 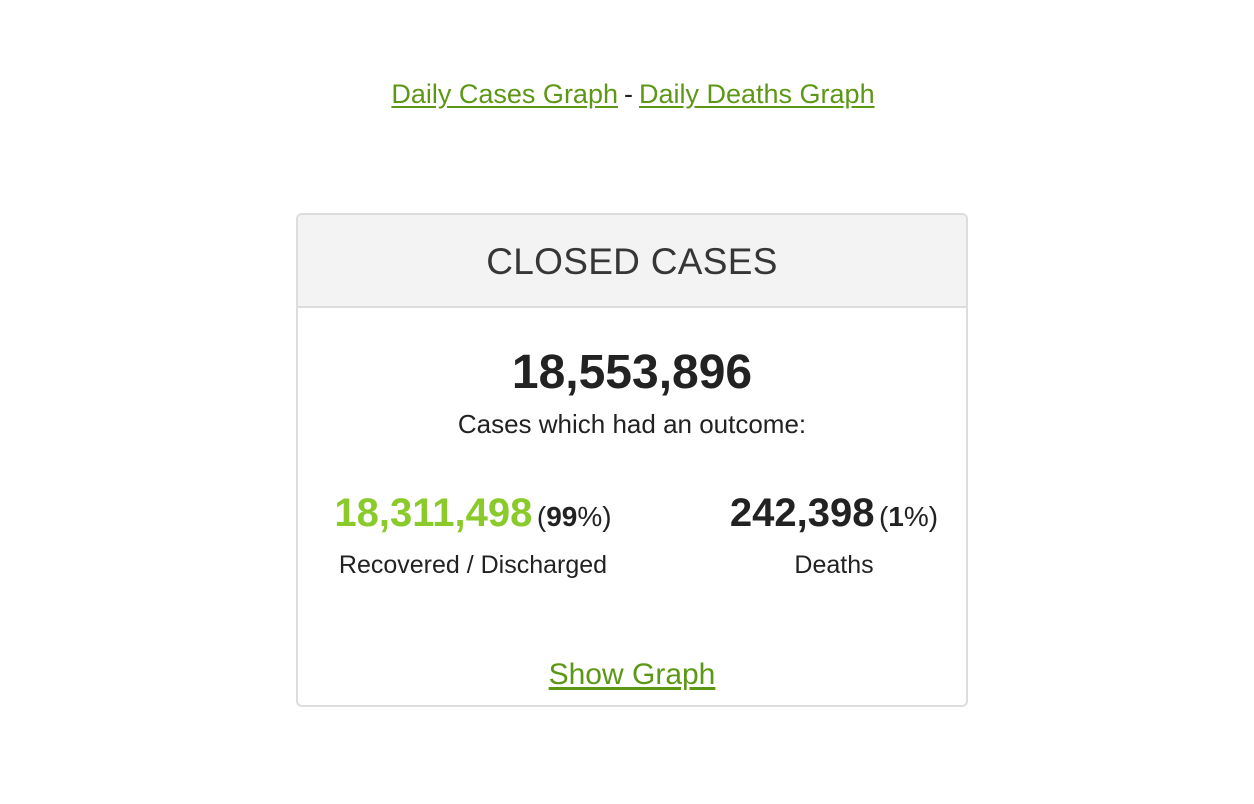 I want to click on recovered-value-line: 18,311,498 (99%), so click(x=473, y=517).